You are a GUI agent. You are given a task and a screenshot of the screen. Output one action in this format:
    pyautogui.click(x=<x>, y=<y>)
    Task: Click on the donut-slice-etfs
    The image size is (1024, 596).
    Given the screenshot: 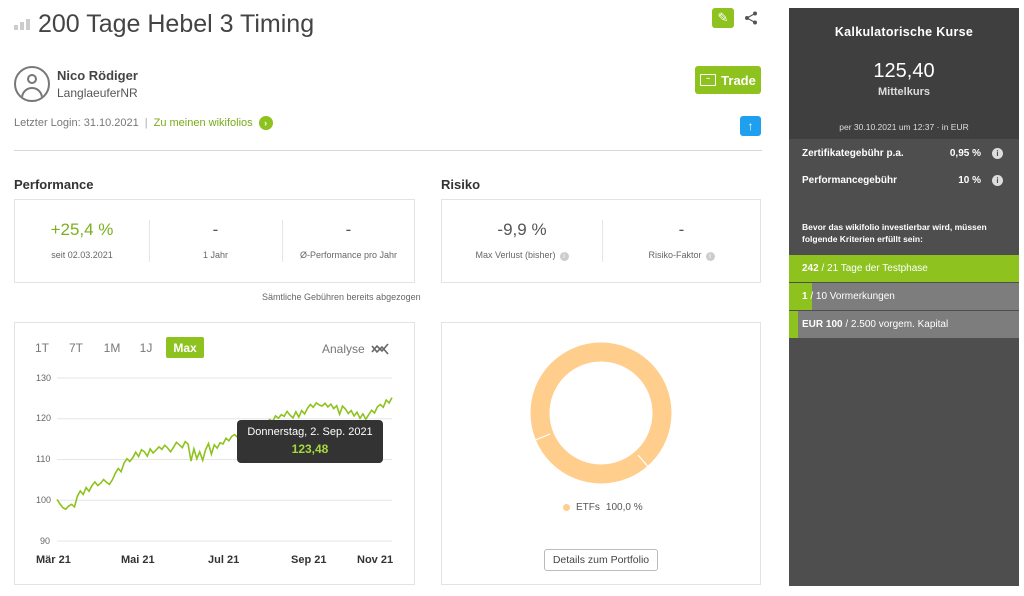 What is the action you would take?
    pyautogui.click(x=601, y=413)
    